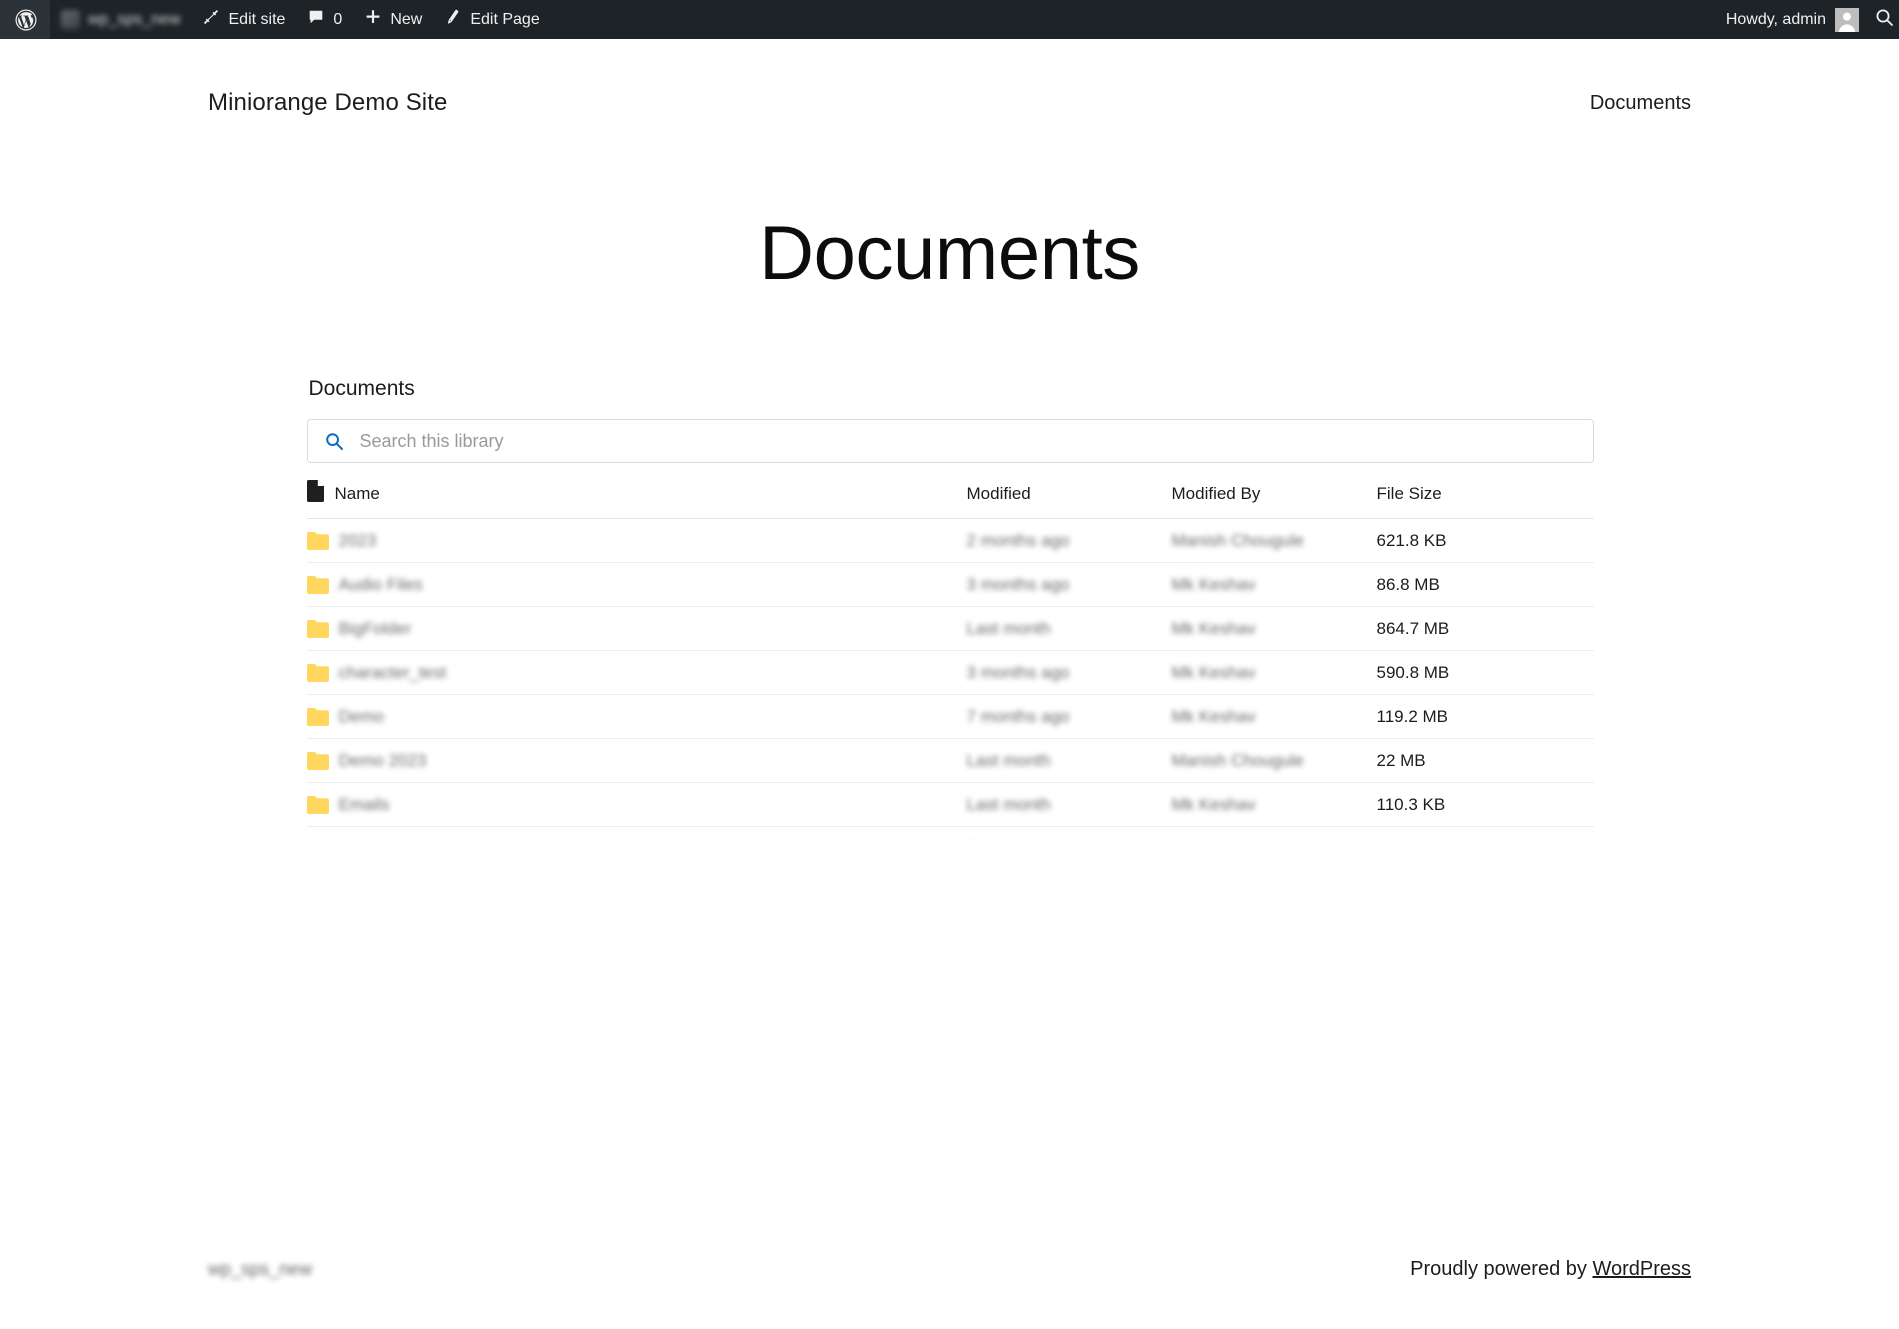  I want to click on wordpress-link: WordPress, so click(1641, 1269).